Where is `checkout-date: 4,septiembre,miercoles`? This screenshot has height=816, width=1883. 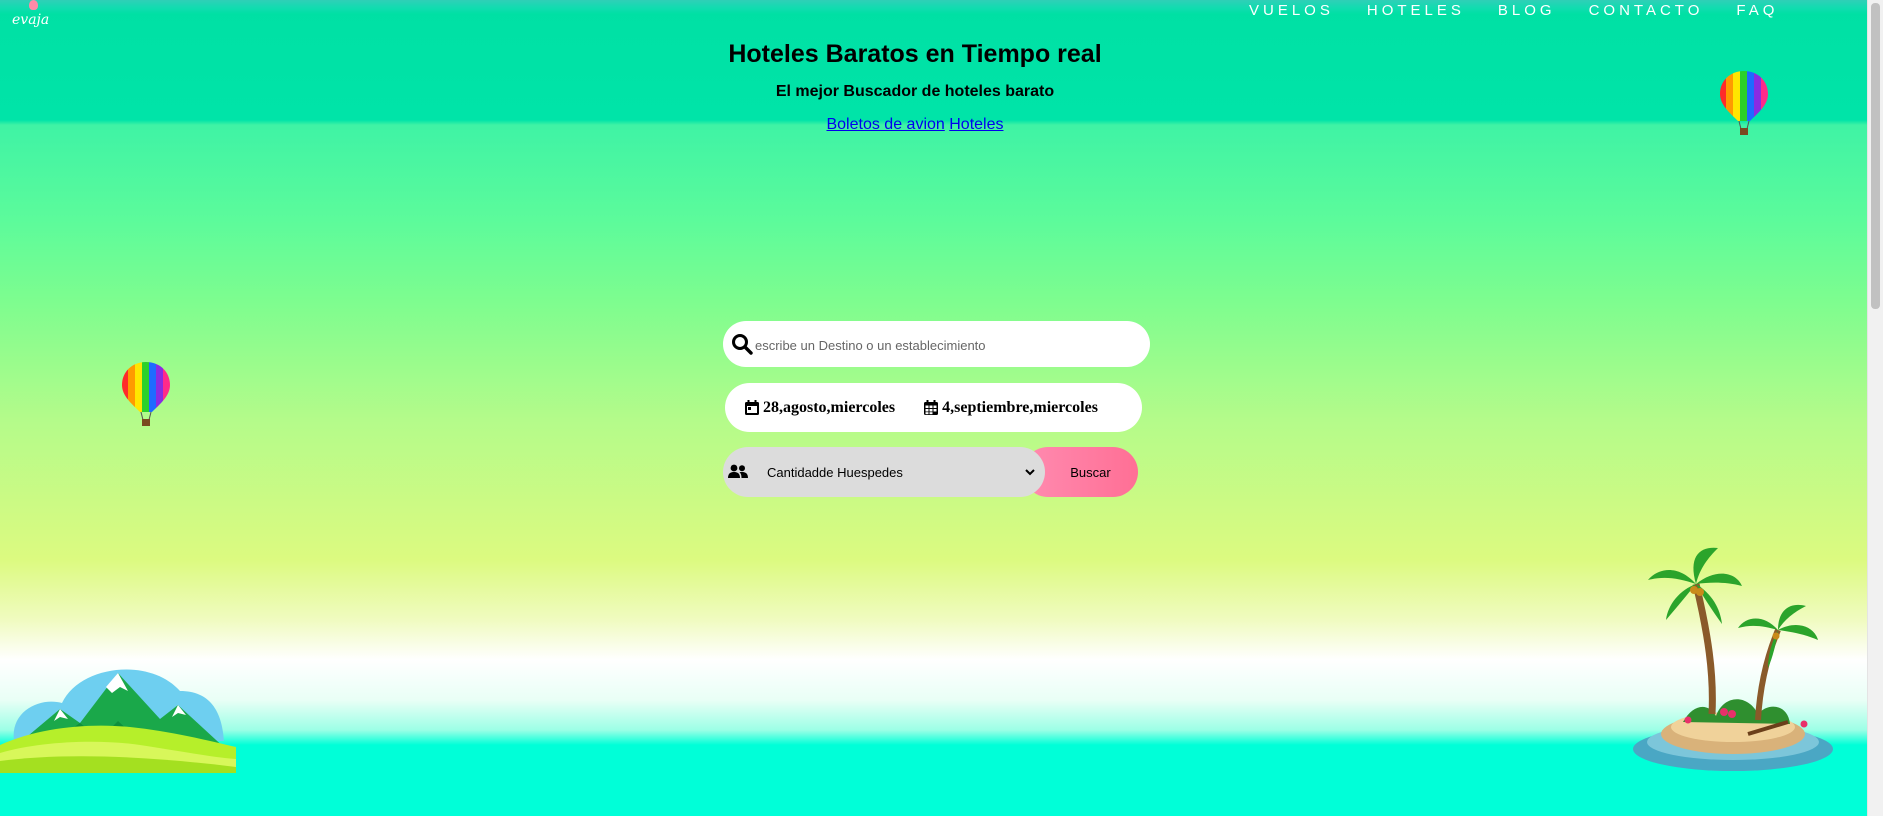
checkout-date: 4,septiembre,miercoles is located at coordinates (1011, 408).